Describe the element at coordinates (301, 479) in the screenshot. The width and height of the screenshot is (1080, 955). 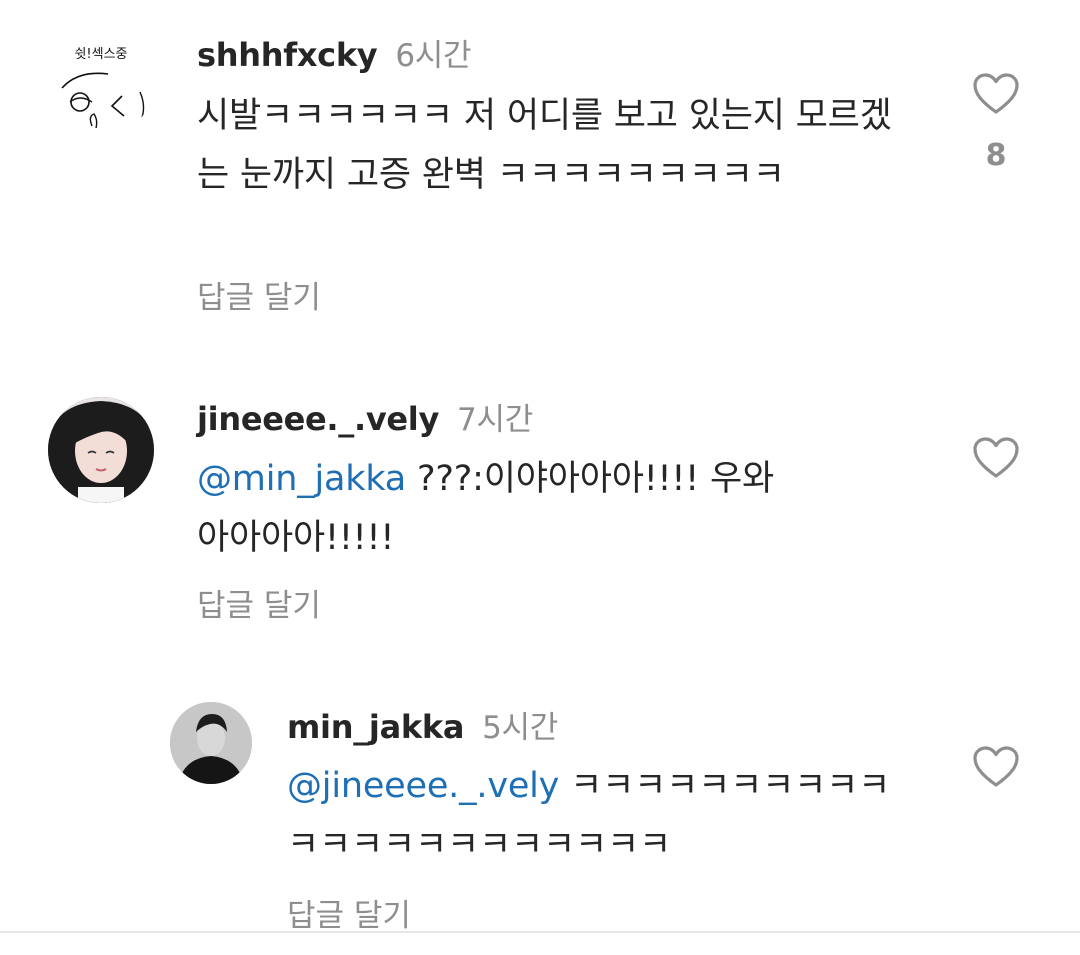
I see `mention-link: @min_jakka` at that location.